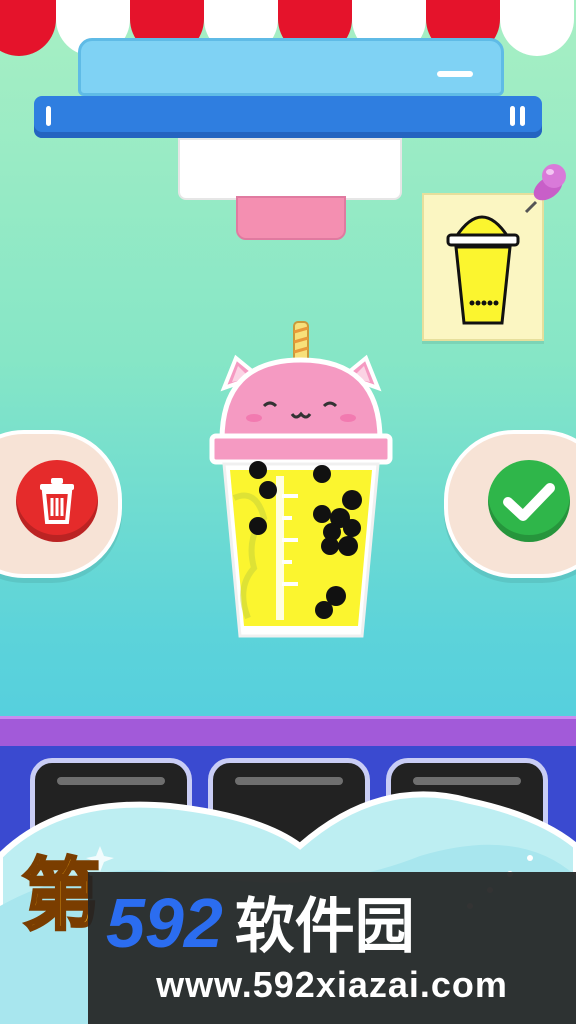  I want to click on watermark-logo-number: 592, so click(164, 923).